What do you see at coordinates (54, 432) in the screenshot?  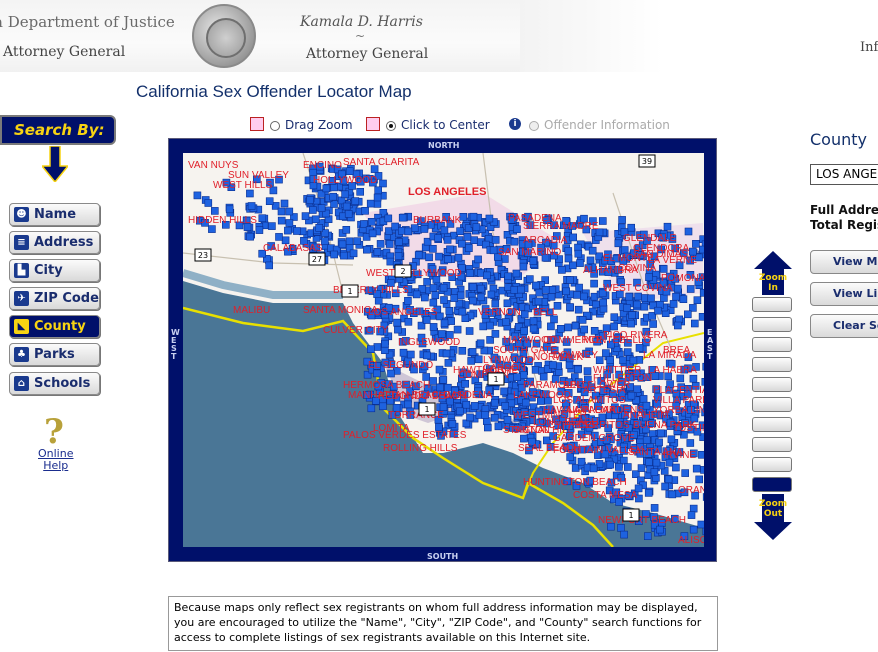 I see `question-mark-icon: ?` at bounding box center [54, 432].